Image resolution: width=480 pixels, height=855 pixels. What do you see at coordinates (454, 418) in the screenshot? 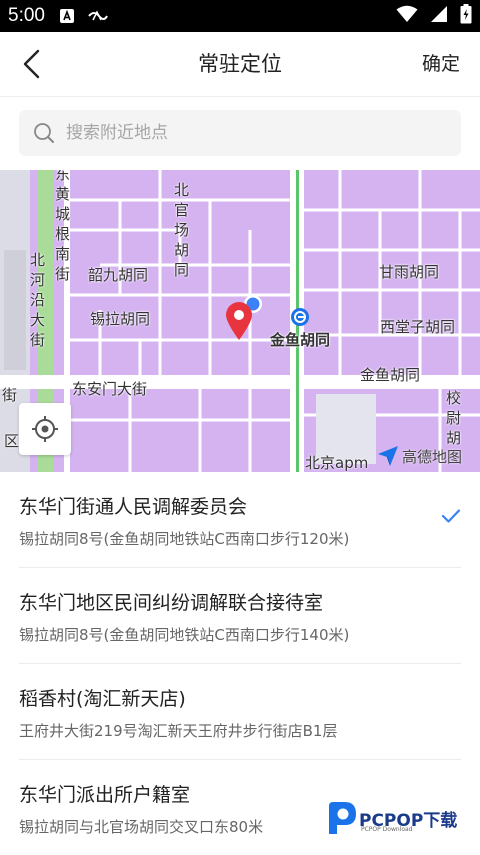
I see `map-label-xiaowei: 校尉胡` at bounding box center [454, 418].